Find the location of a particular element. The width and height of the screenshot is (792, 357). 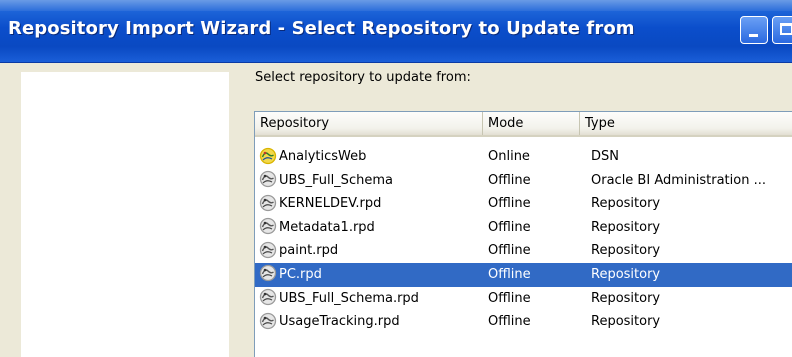

repository-name: UBS_Full_Schema is located at coordinates (336, 180).